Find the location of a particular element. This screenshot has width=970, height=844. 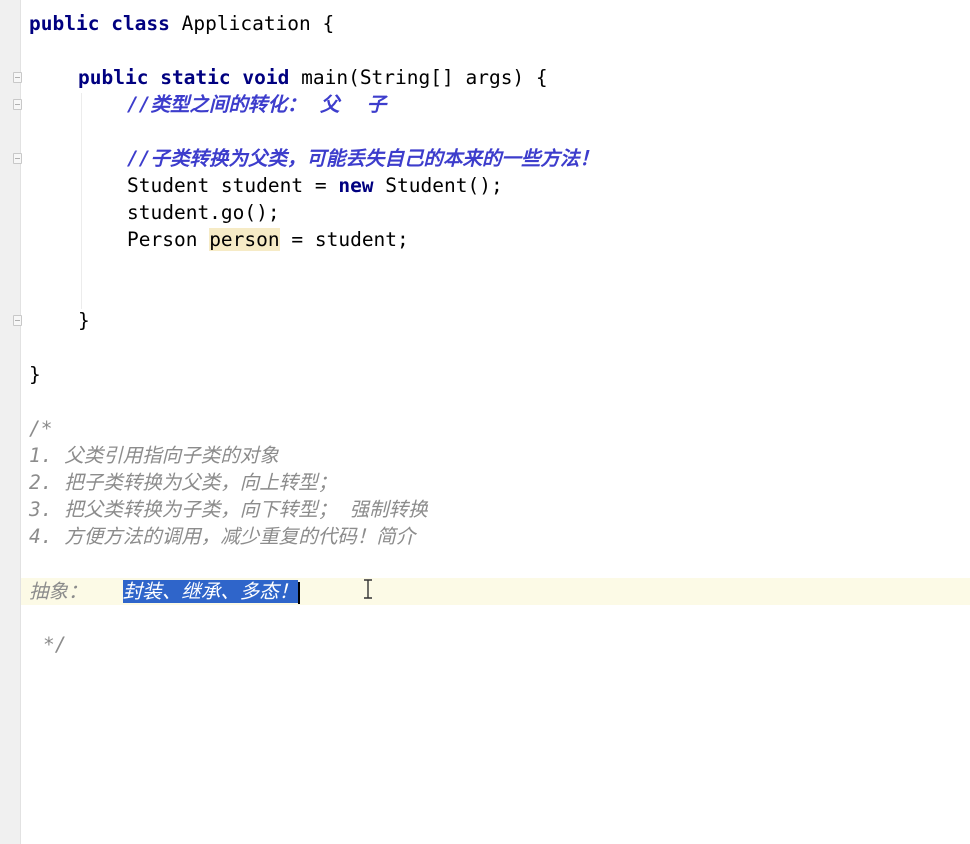

item-number: 4. is located at coordinates (41, 536).